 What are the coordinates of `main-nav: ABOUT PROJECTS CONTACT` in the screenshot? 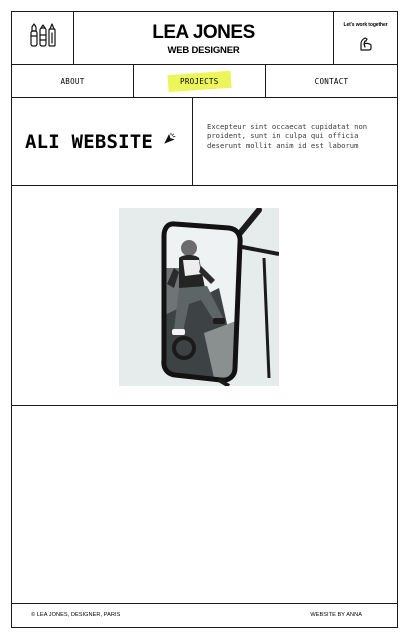 It's located at (204, 81).